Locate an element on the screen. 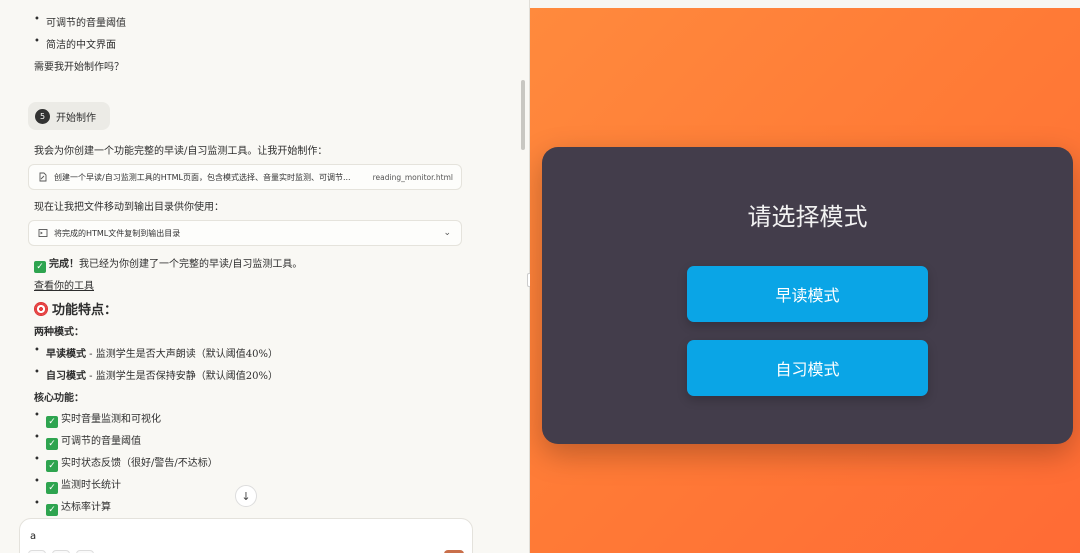 The image size is (1080, 553). list-item: ✓达标率计算 is located at coordinates (72, 507).